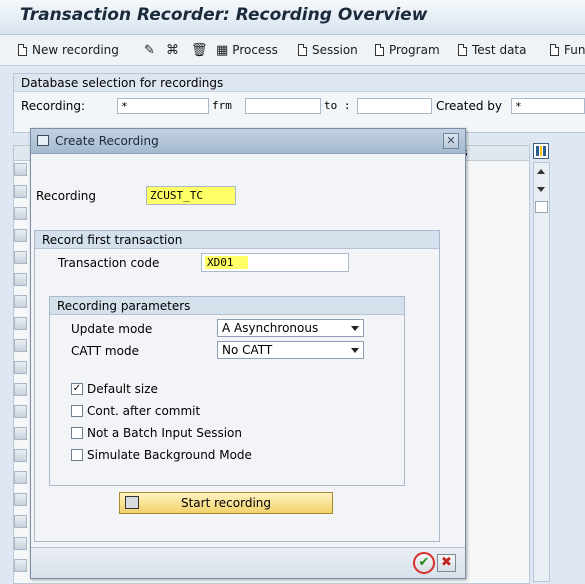 The image size is (585, 584). Describe the element at coordinates (109, 263) in the screenshot. I see `transaction-code-label: Transaction code` at that location.